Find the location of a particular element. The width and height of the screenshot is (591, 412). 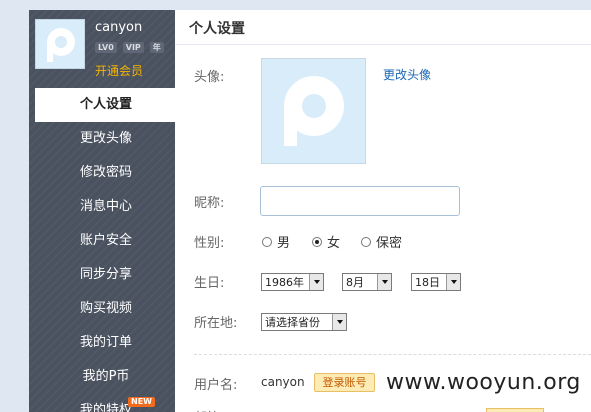

nickname-label: 昵称: is located at coordinates (209, 203).